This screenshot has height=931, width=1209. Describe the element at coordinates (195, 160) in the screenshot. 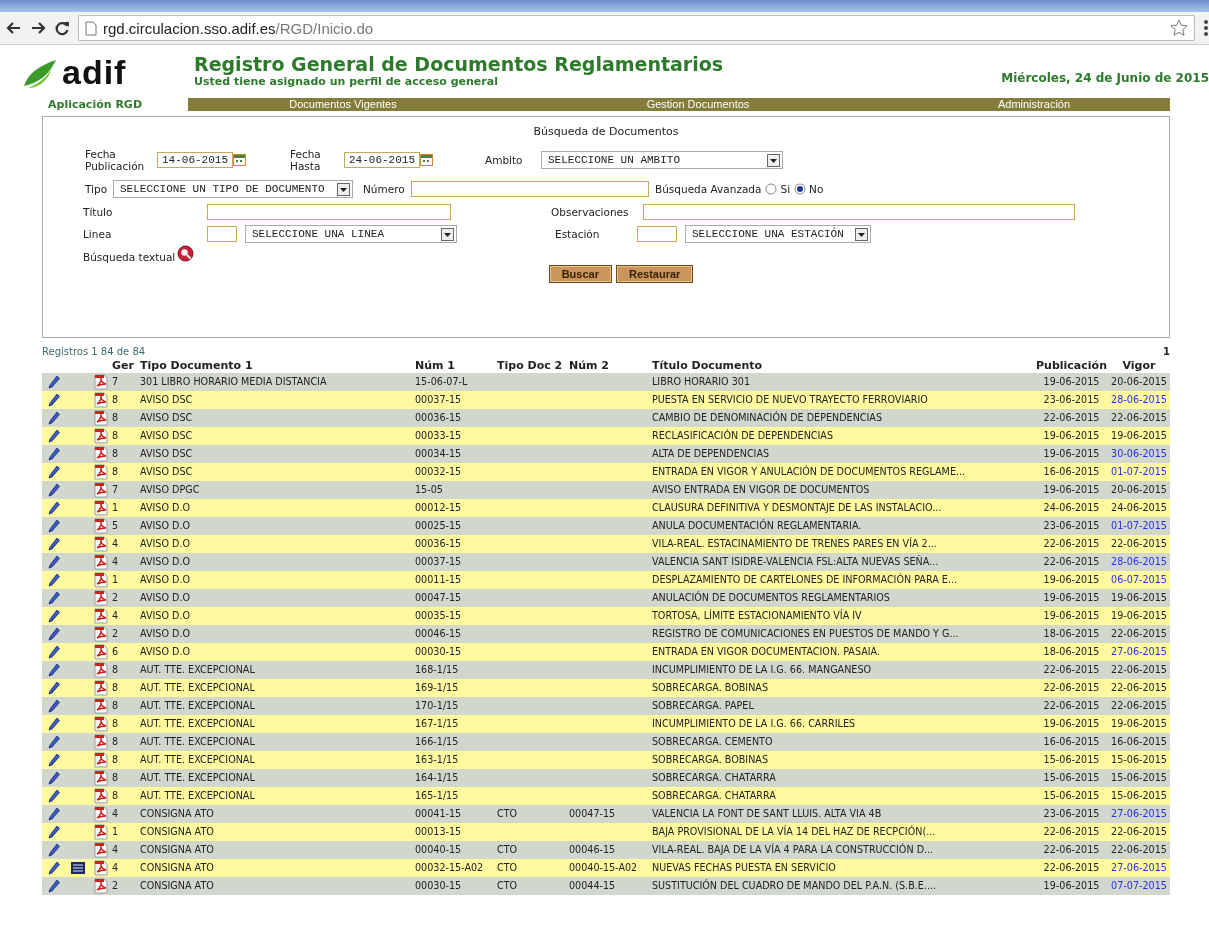

I see `date-field: 14-06-2015` at that location.